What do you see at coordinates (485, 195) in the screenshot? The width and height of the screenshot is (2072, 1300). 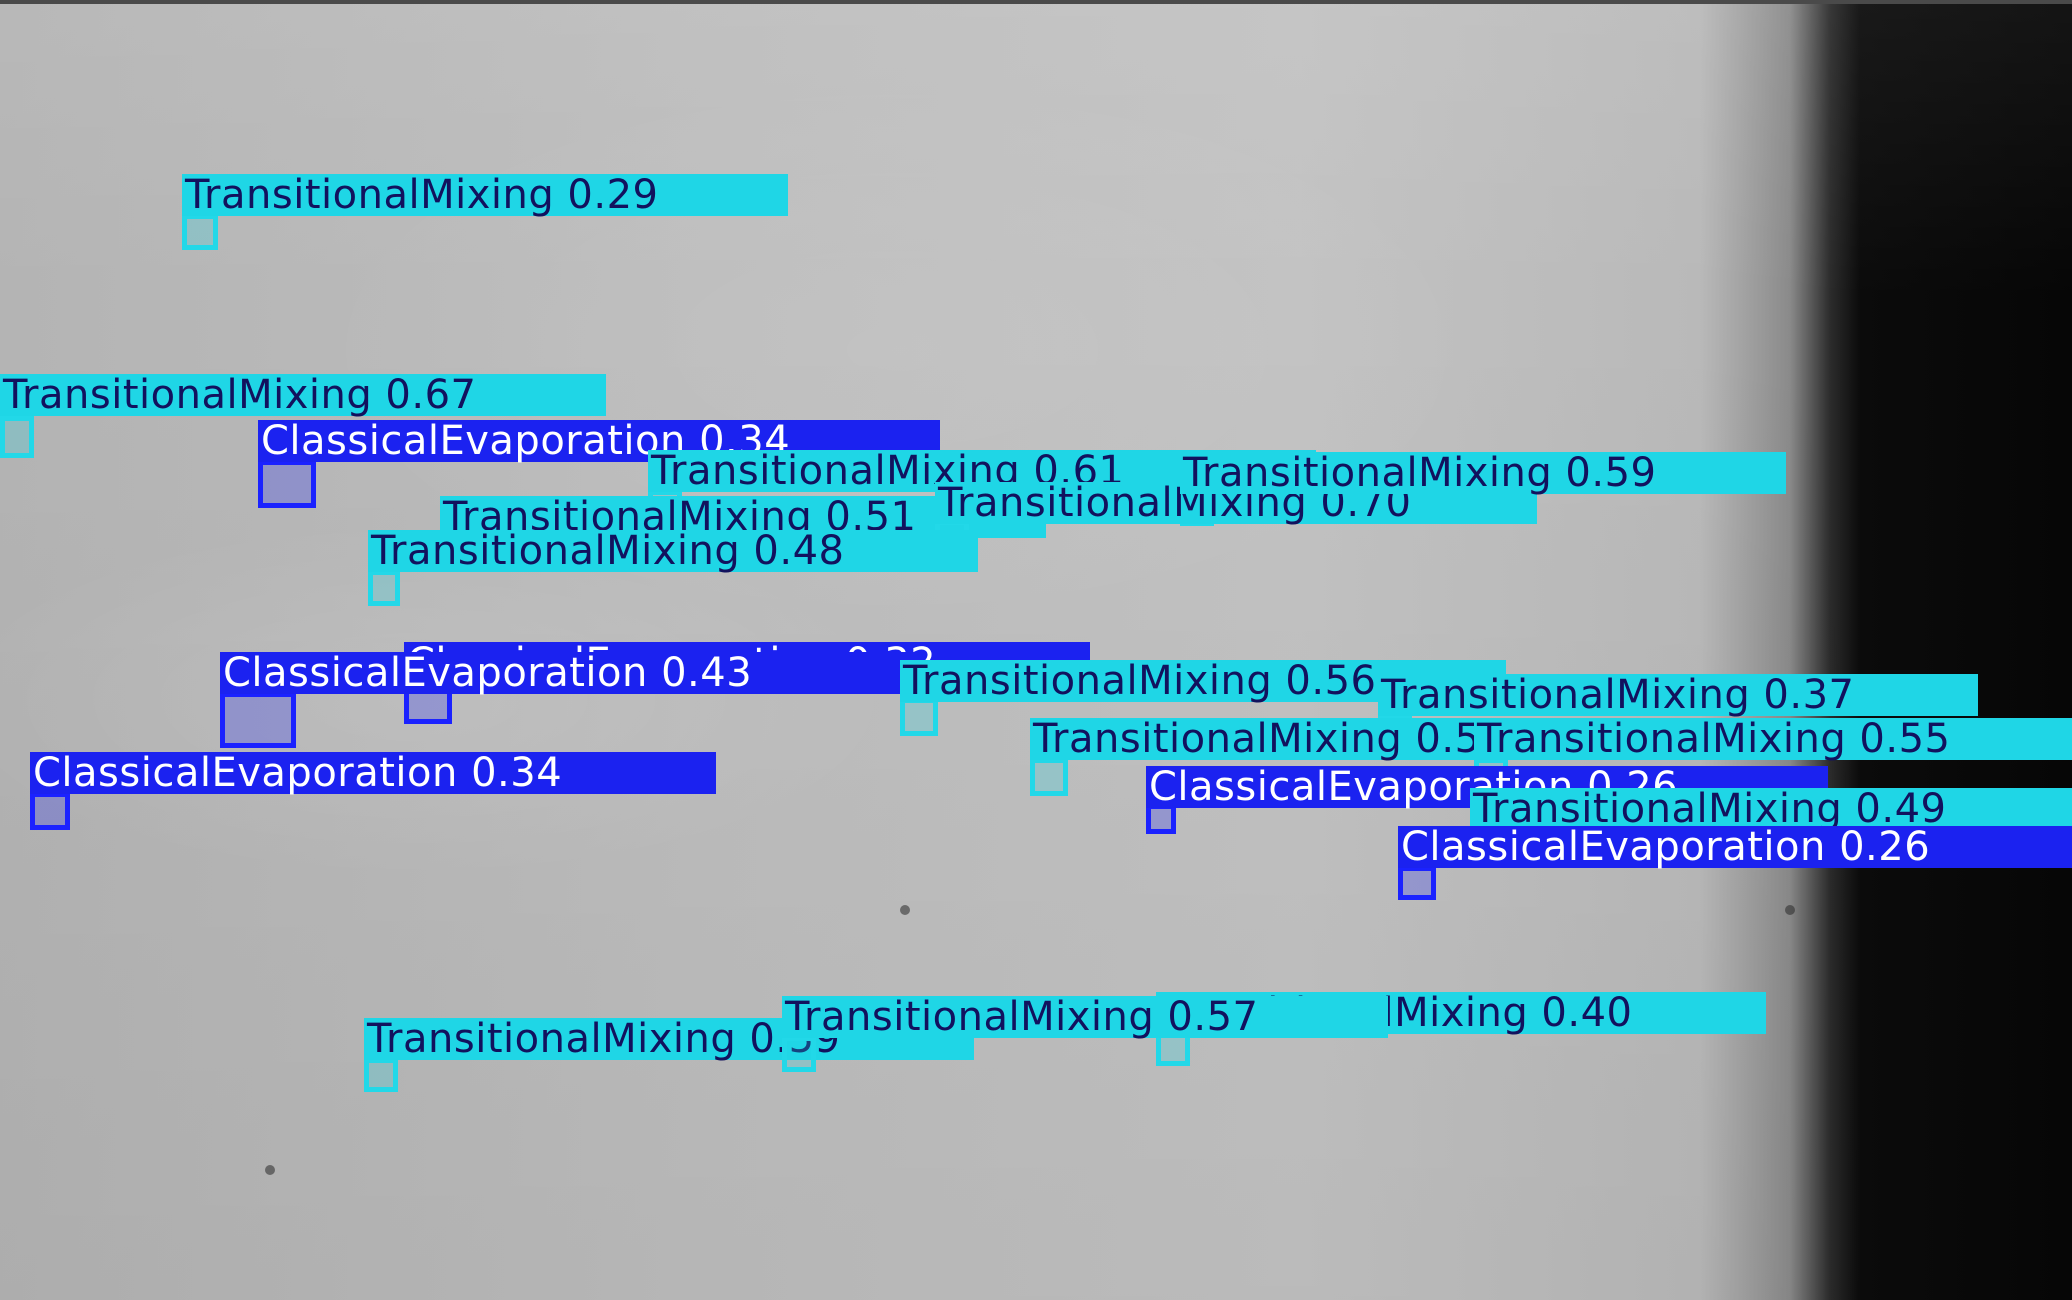 I see `detection-label: TransitionalMixing 0.29` at bounding box center [485, 195].